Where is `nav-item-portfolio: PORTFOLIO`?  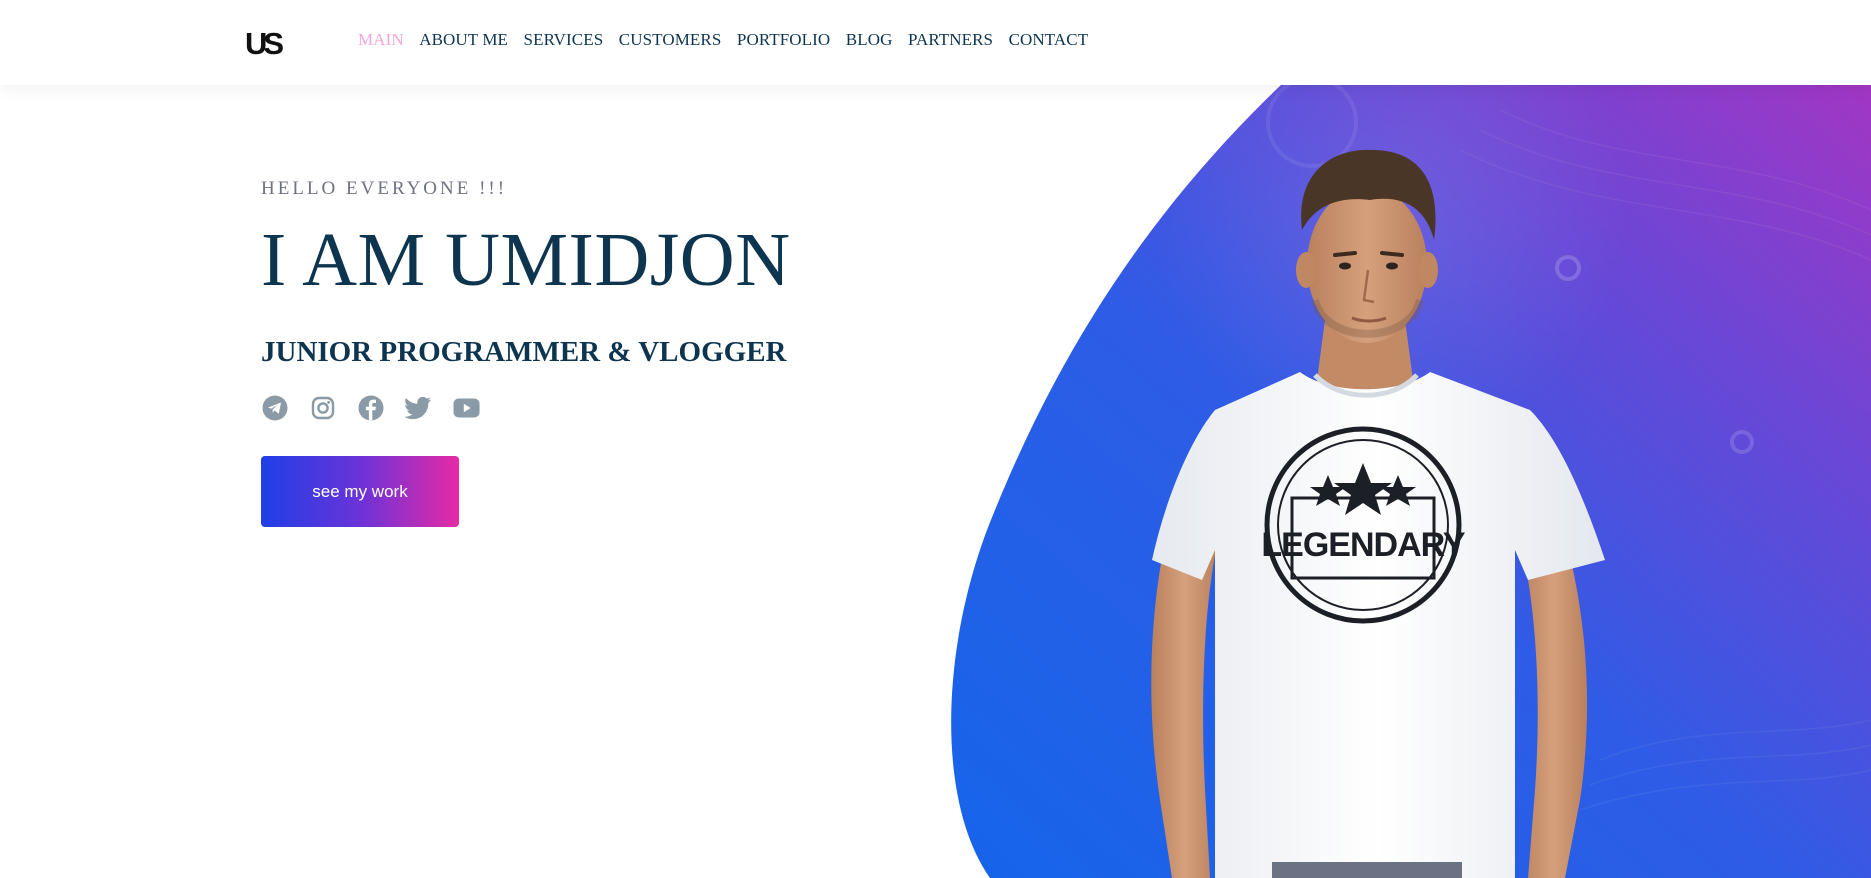 nav-item-portfolio: PORTFOLIO is located at coordinates (783, 40).